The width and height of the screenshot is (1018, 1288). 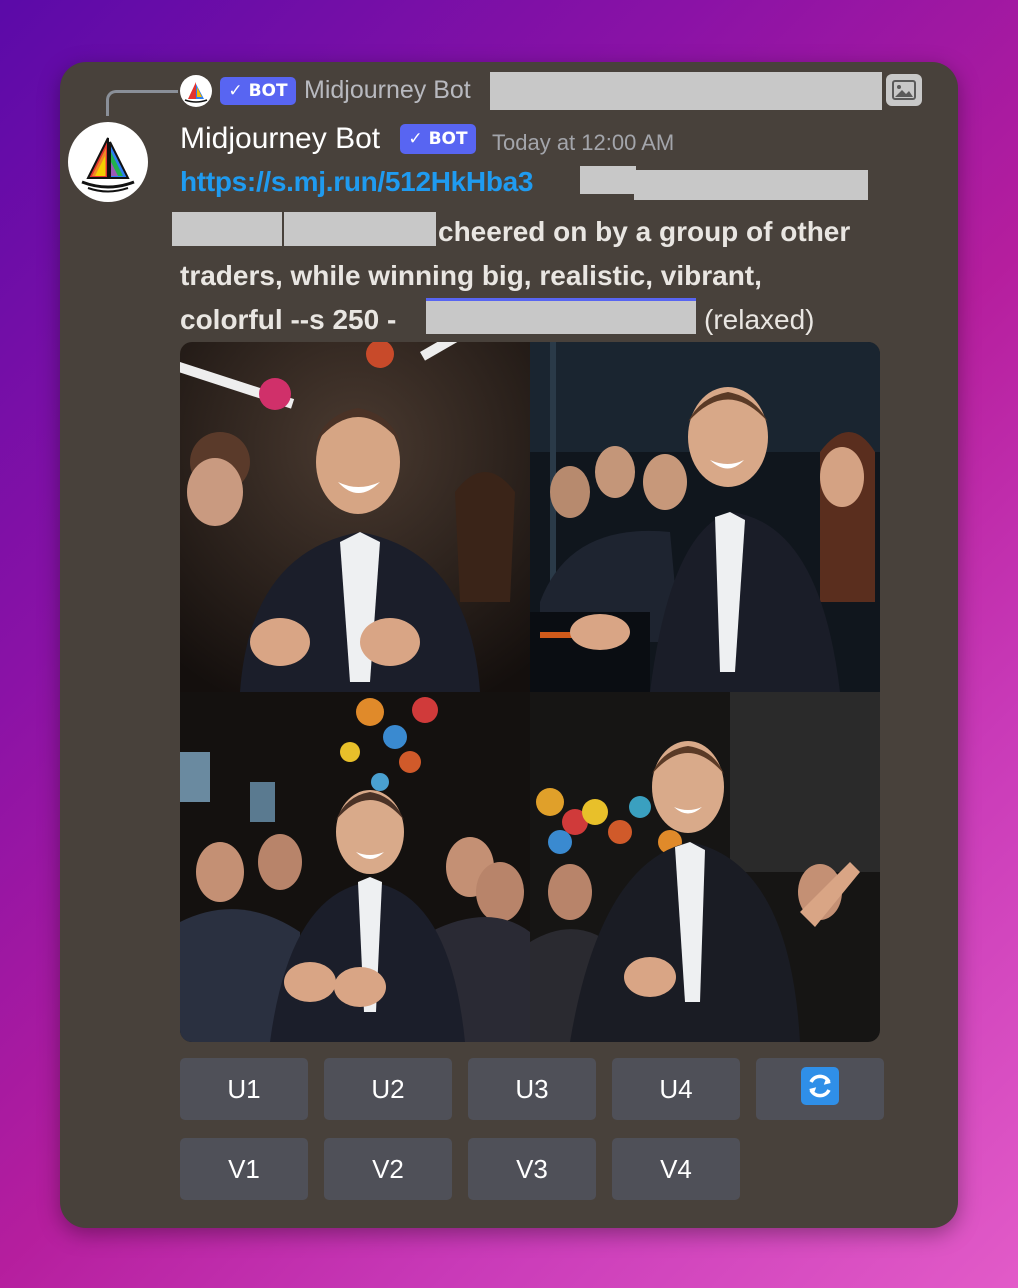 What do you see at coordinates (532, 1089) in the screenshot?
I see `upscale-3-button: U3` at bounding box center [532, 1089].